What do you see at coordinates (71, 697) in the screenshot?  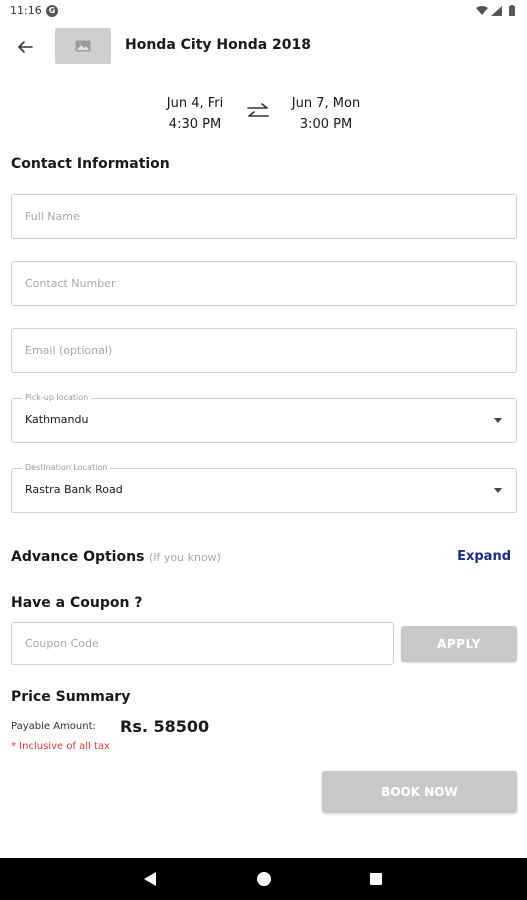 I see `price-summary-title: Price Summary` at bounding box center [71, 697].